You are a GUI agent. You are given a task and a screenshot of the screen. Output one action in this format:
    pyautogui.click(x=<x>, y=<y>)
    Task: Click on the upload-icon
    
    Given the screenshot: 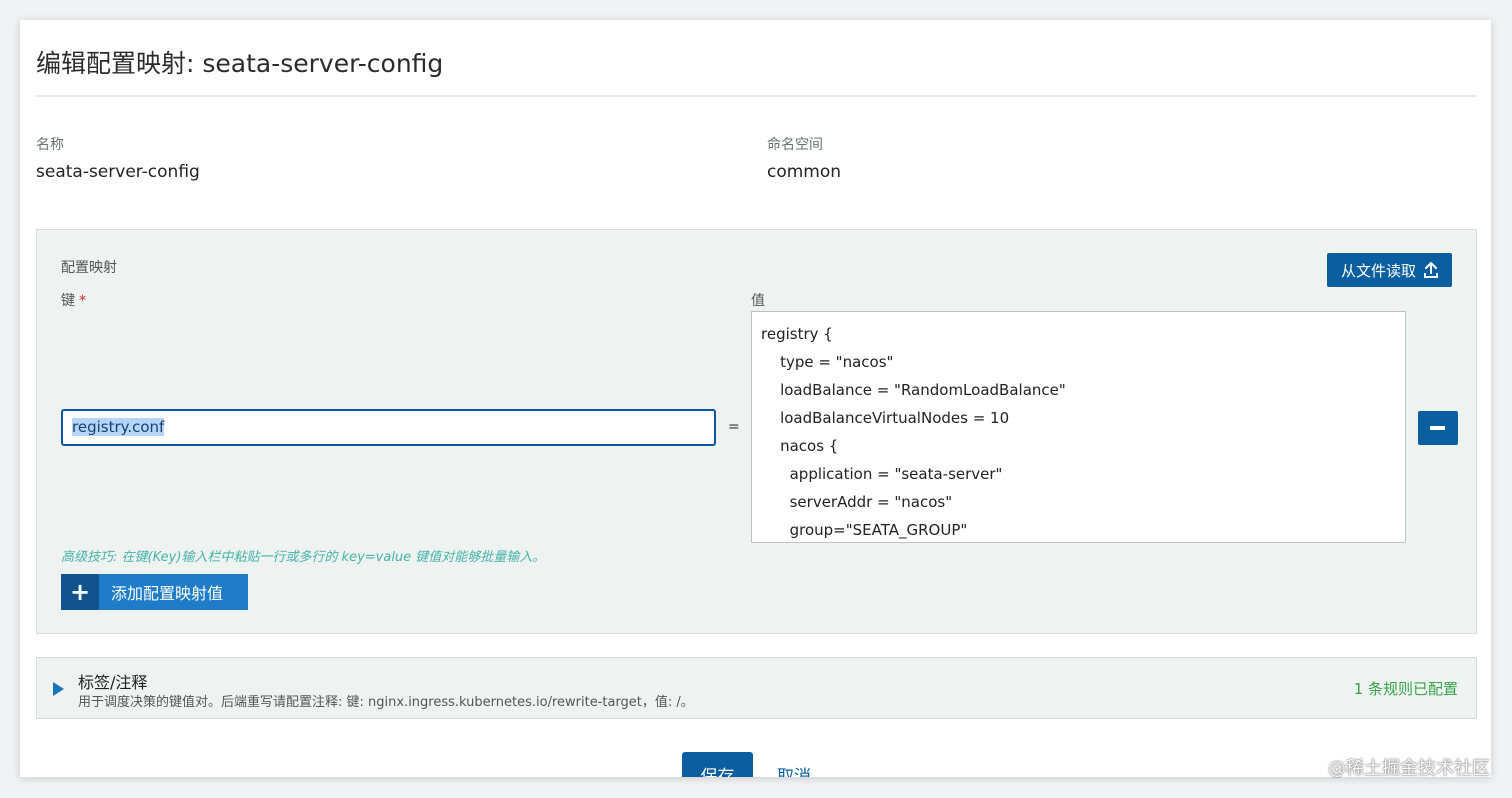 What is the action you would take?
    pyautogui.click(x=1431, y=270)
    